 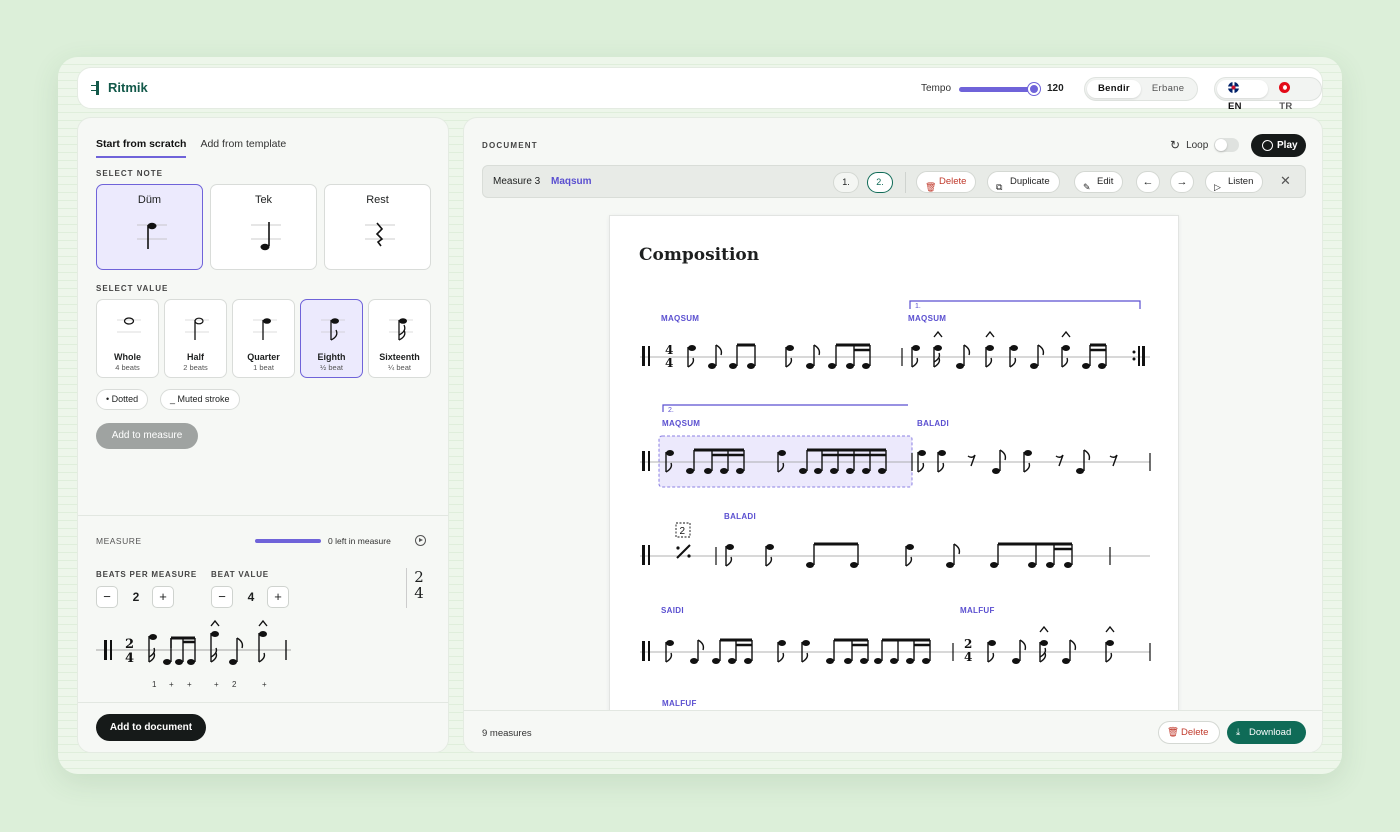 I want to click on instrument-bendir: Bendir, so click(x=1114, y=89).